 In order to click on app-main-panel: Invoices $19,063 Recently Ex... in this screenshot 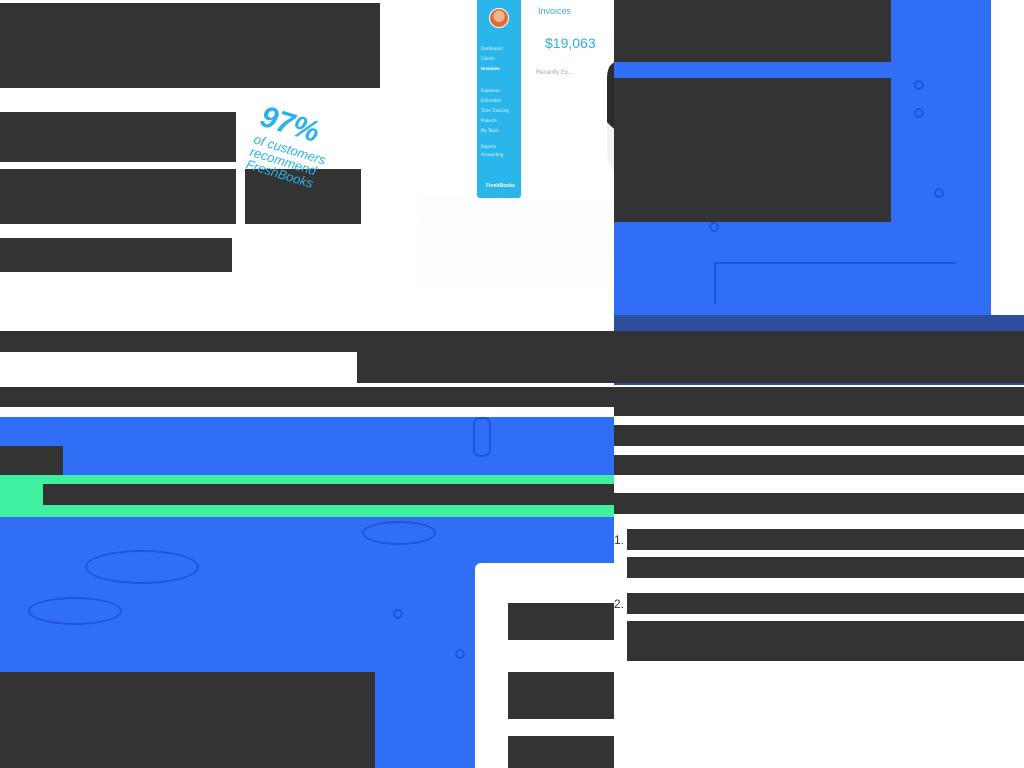, I will do `click(590, 100)`.